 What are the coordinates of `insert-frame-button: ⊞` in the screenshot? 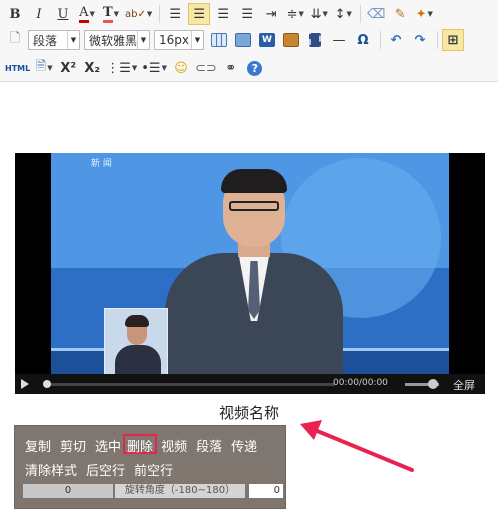 It's located at (453, 40).